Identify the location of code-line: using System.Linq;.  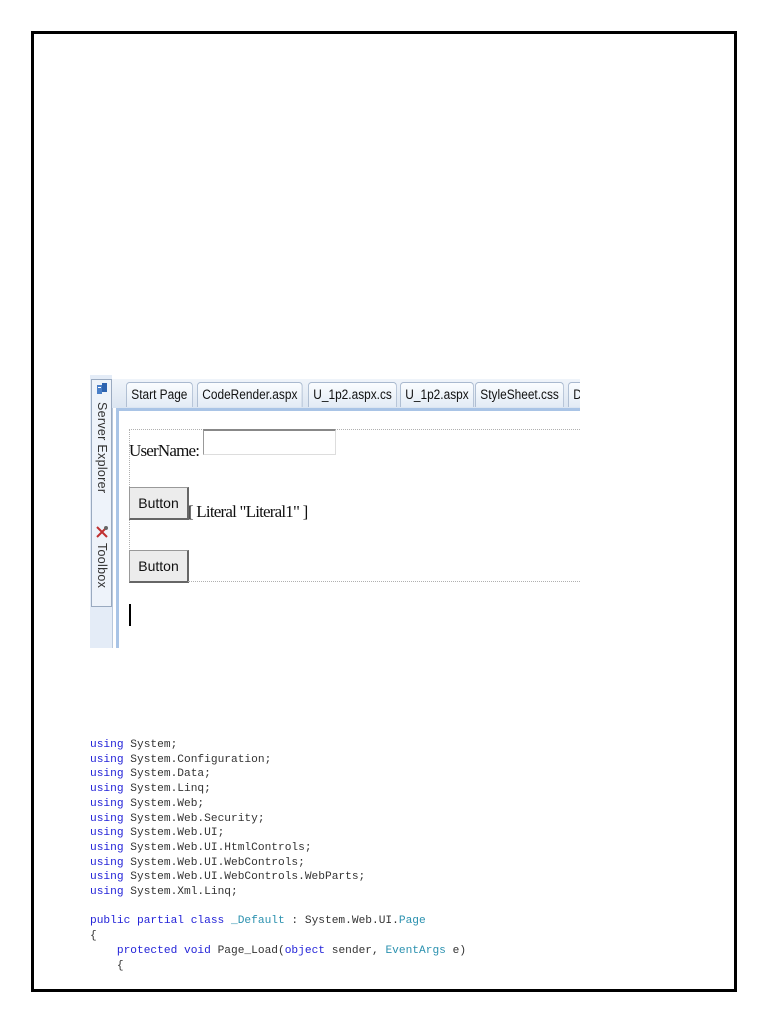
(278, 789).